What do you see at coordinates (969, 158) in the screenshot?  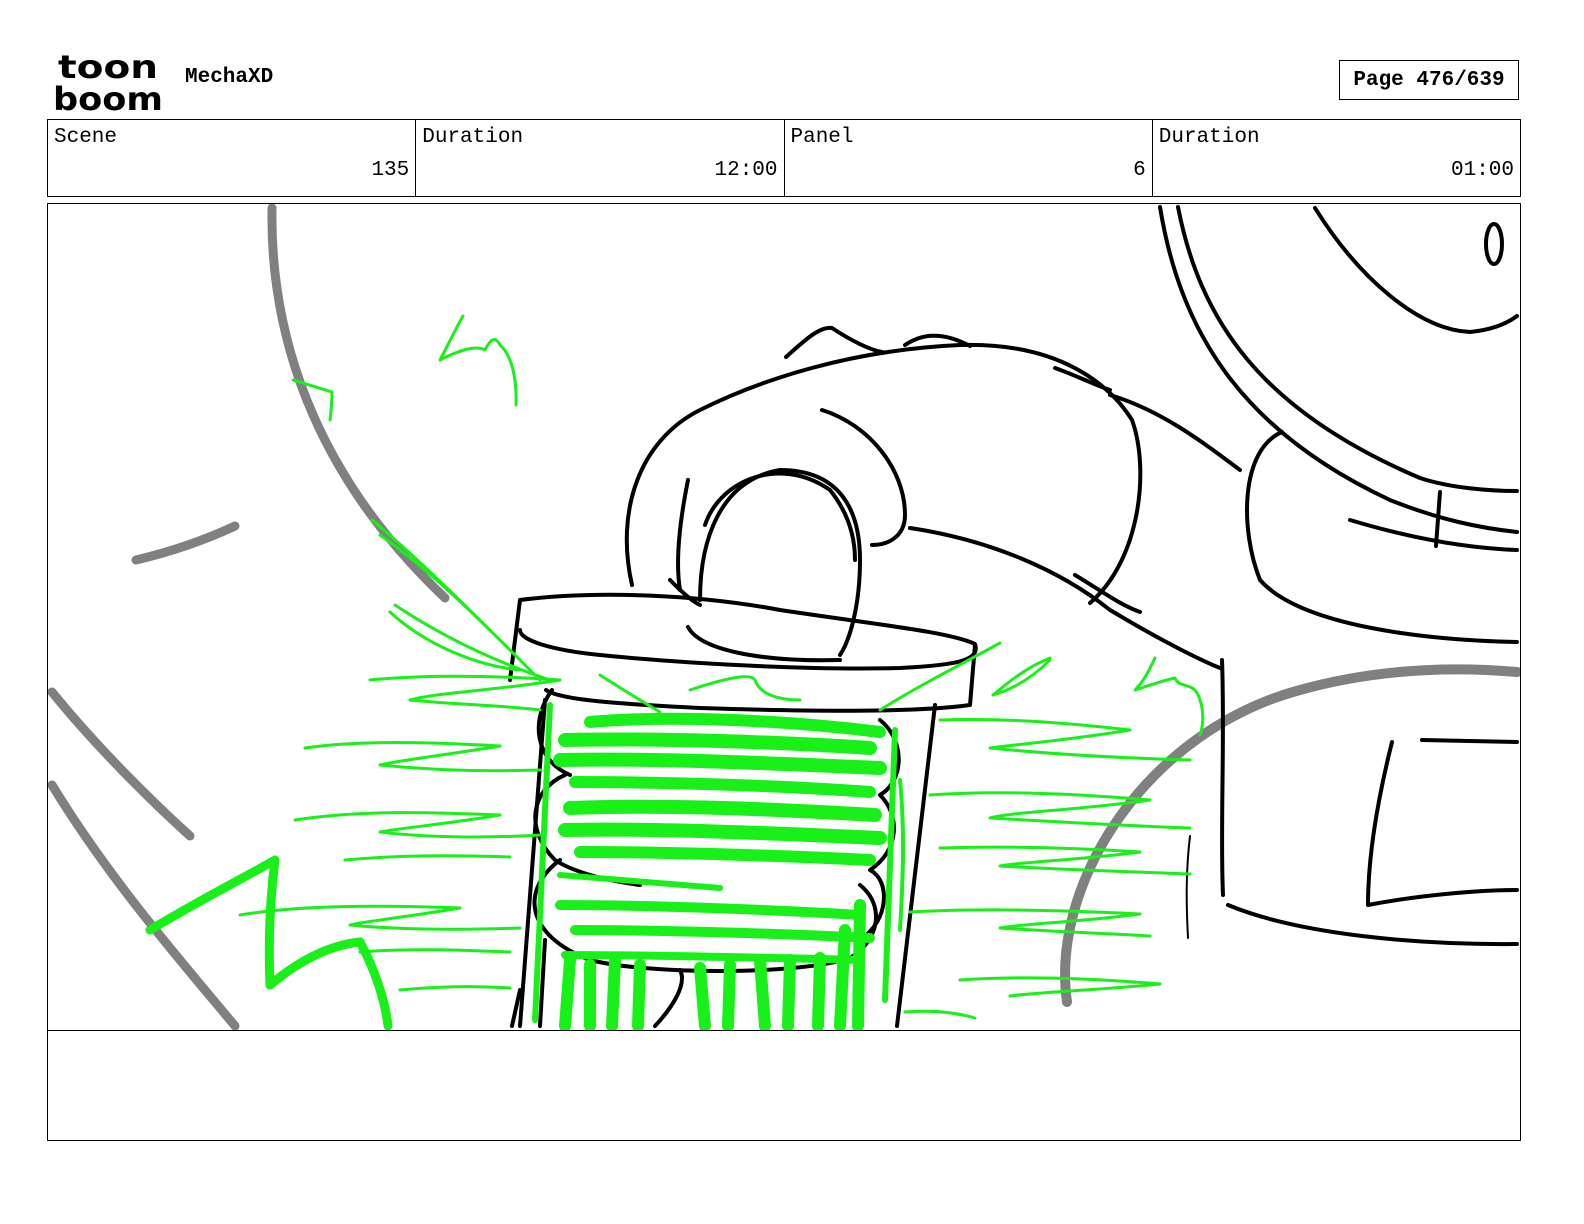 I see `info-cell-panel: Panel 6` at bounding box center [969, 158].